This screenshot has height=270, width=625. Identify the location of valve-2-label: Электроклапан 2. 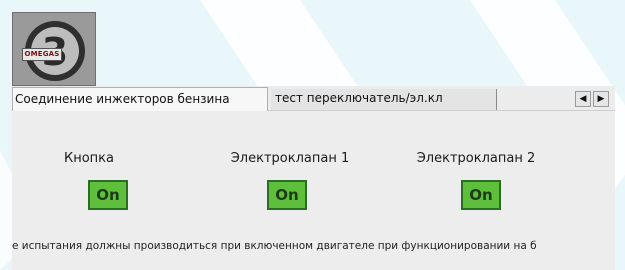
(476, 158).